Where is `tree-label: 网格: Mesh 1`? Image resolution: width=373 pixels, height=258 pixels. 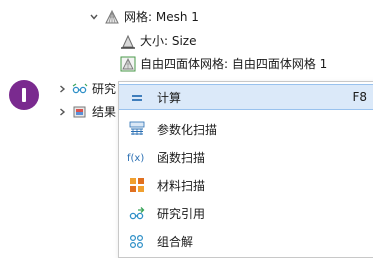
tree-label: 网格: Mesh 1 is located at coordinates (161, 17).